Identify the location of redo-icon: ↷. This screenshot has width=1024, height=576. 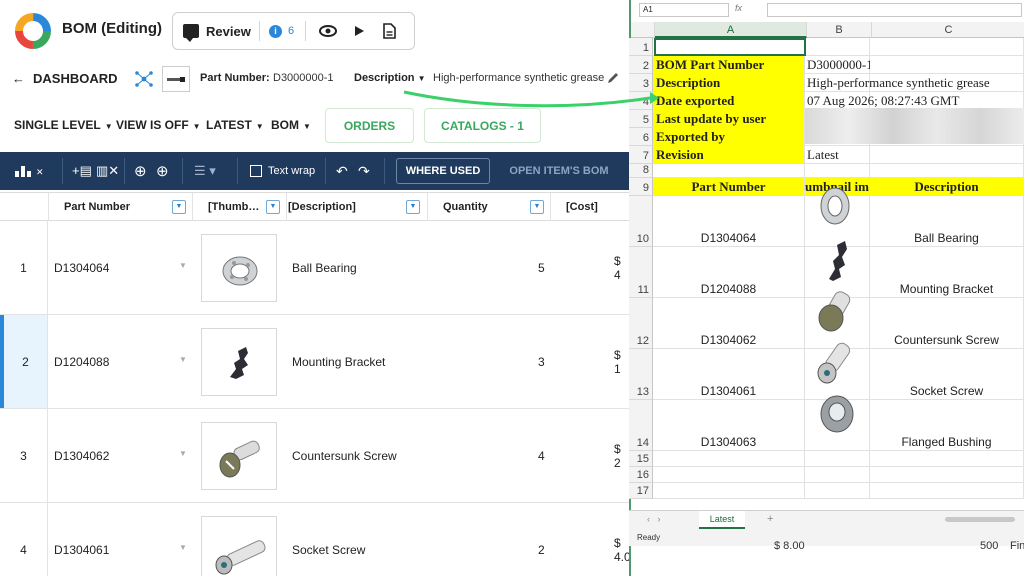
(364, 171).